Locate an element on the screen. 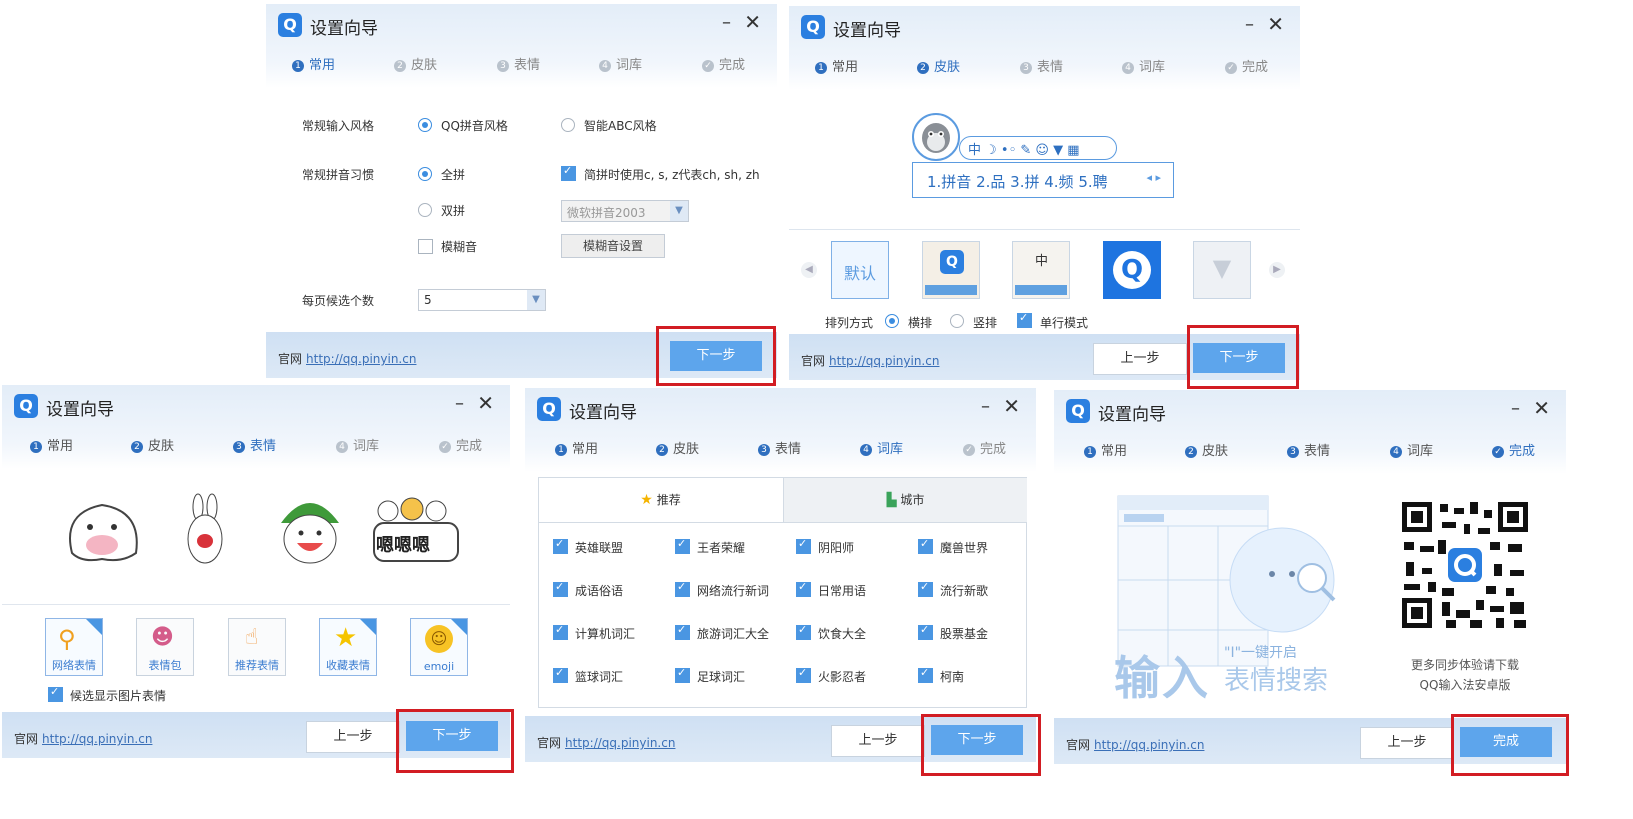 The height and width of the screenshot is (819, 1633). dict-item: 魔兽世界 is located at coordinates (964, 547).